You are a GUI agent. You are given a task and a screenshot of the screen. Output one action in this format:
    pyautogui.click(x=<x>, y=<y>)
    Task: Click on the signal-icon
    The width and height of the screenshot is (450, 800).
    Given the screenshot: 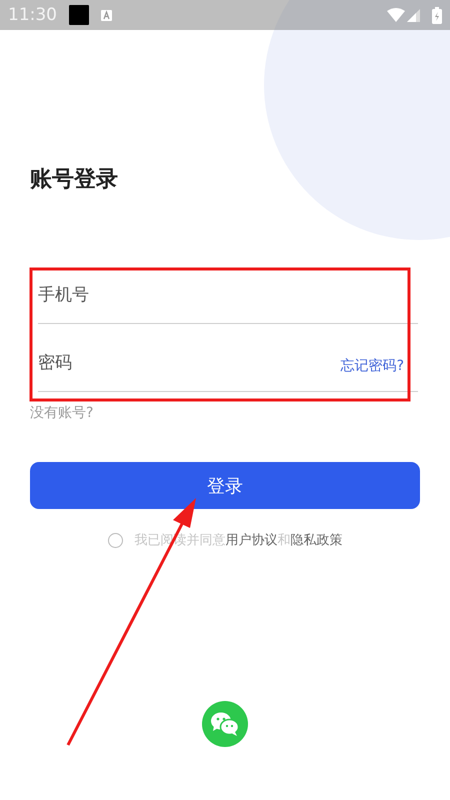 What is the action you would take?
    pyautogui.click(x=413, y=15)
    